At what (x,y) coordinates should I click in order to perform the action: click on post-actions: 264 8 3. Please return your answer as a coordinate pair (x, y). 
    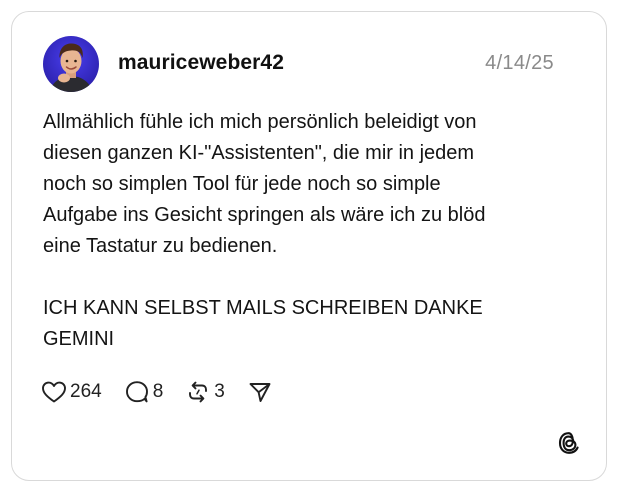
    Looking at the image, I should click on (168, 392).